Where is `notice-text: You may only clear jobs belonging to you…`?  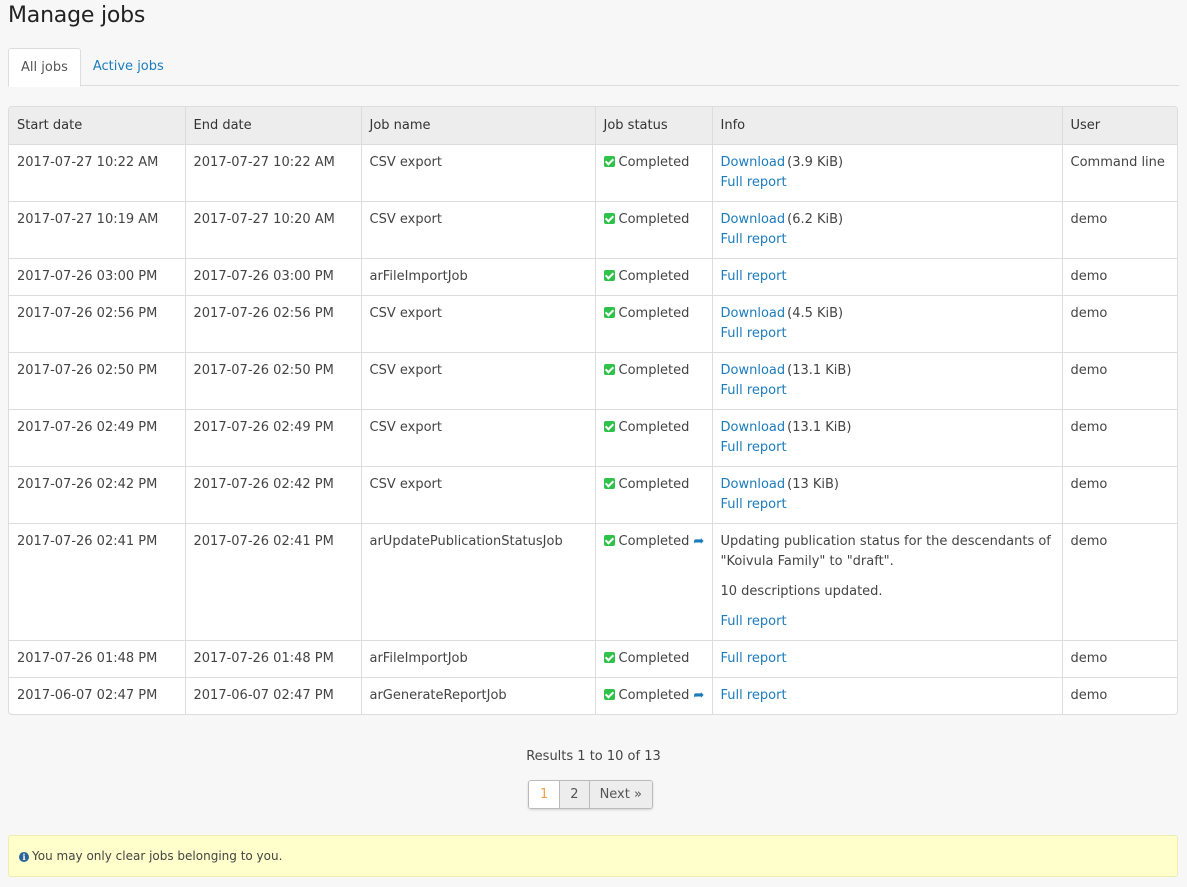
notice-text: You may only clear jobs belonging to you… is located at coordinates (157, 856).